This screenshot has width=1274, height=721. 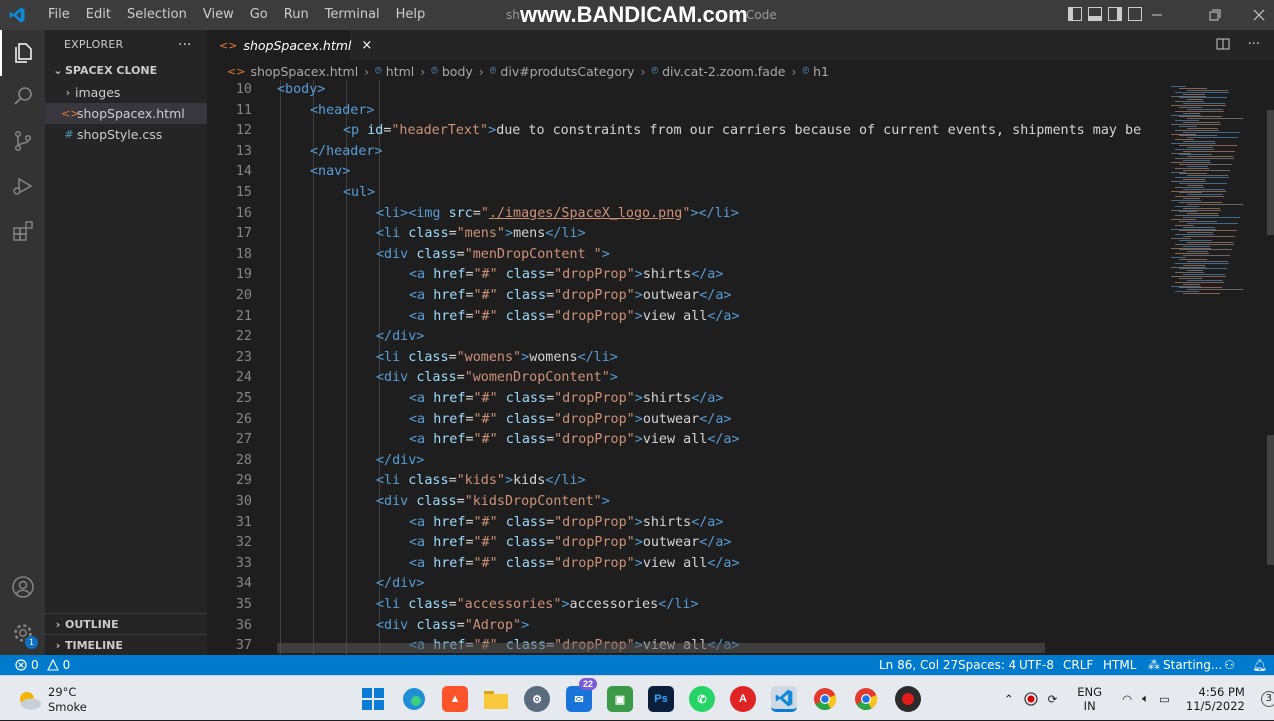 I want to click on run-debug-activity, so click(x=22, y=186).